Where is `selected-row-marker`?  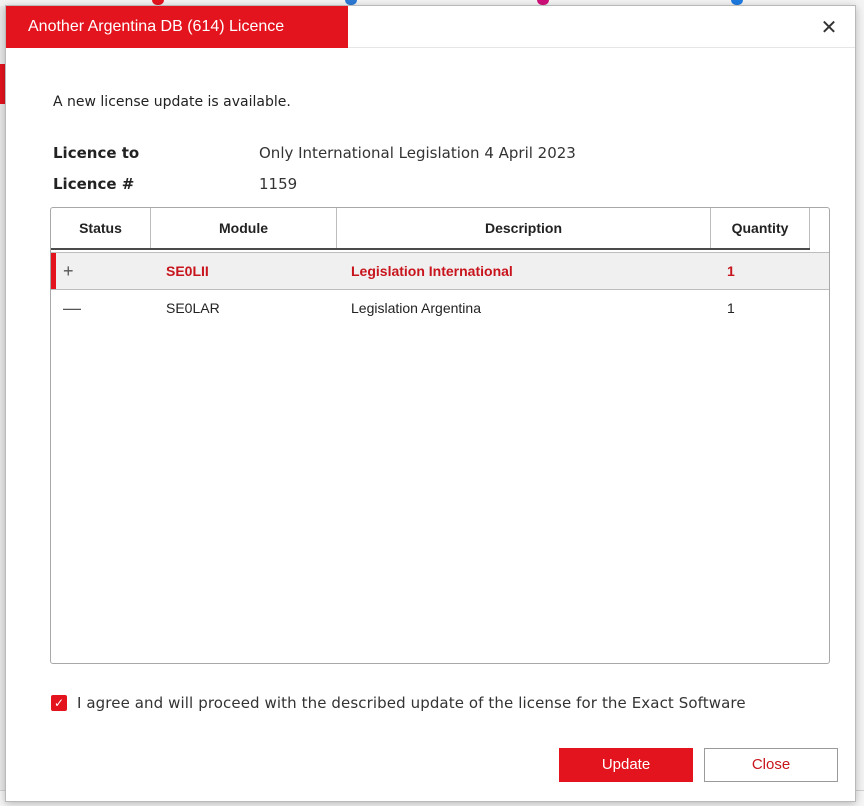
selected-row-marker is located at coordinates (53, 271).